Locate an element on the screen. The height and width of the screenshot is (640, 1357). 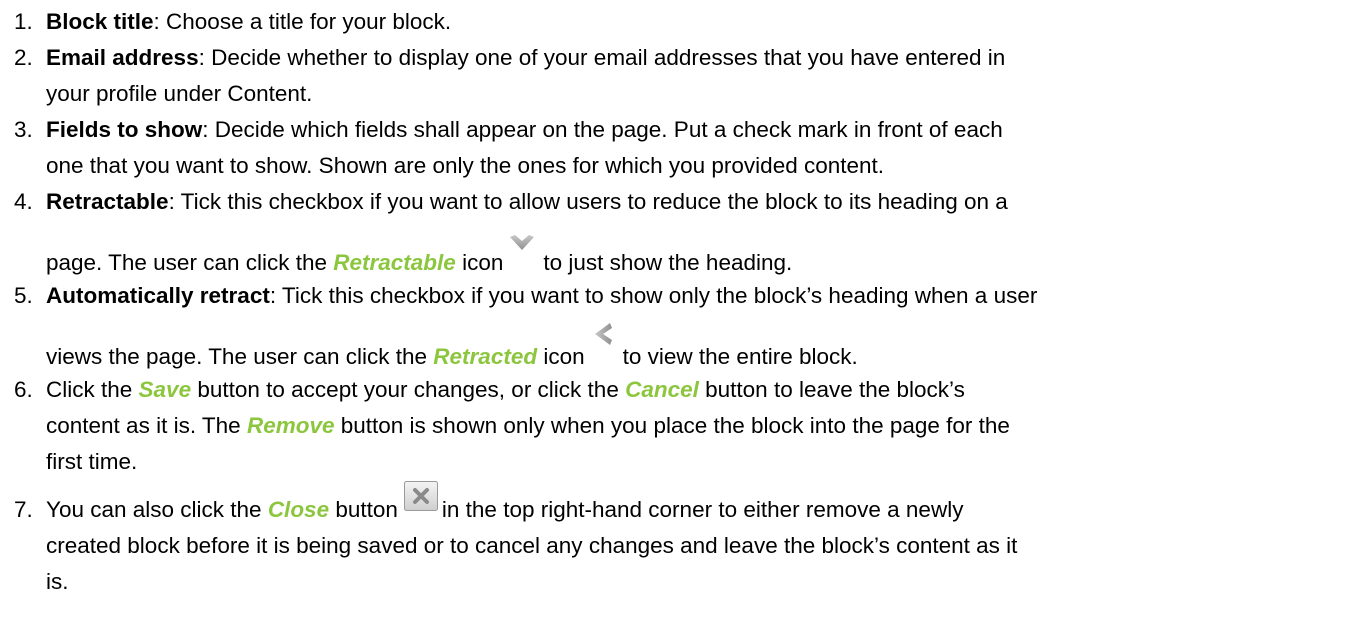
retracted-label: Retracted is located at coordinates (485, 356).